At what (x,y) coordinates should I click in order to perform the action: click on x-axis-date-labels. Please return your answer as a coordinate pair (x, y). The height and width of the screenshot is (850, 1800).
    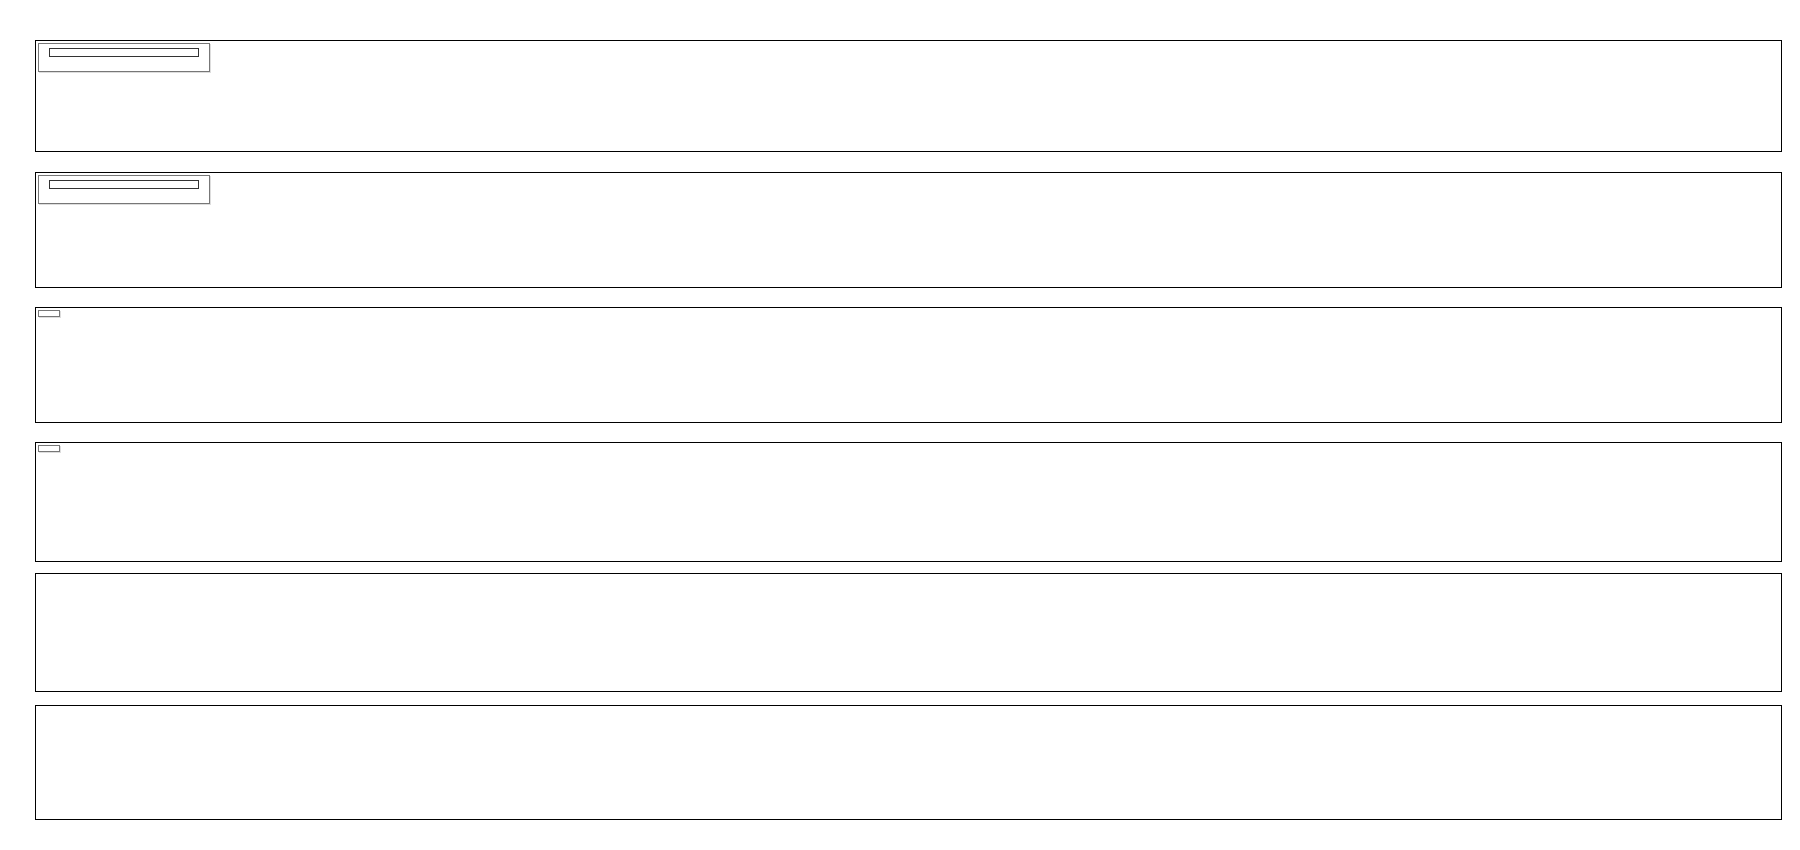
    Looking at the image, I should click on (908, 835).